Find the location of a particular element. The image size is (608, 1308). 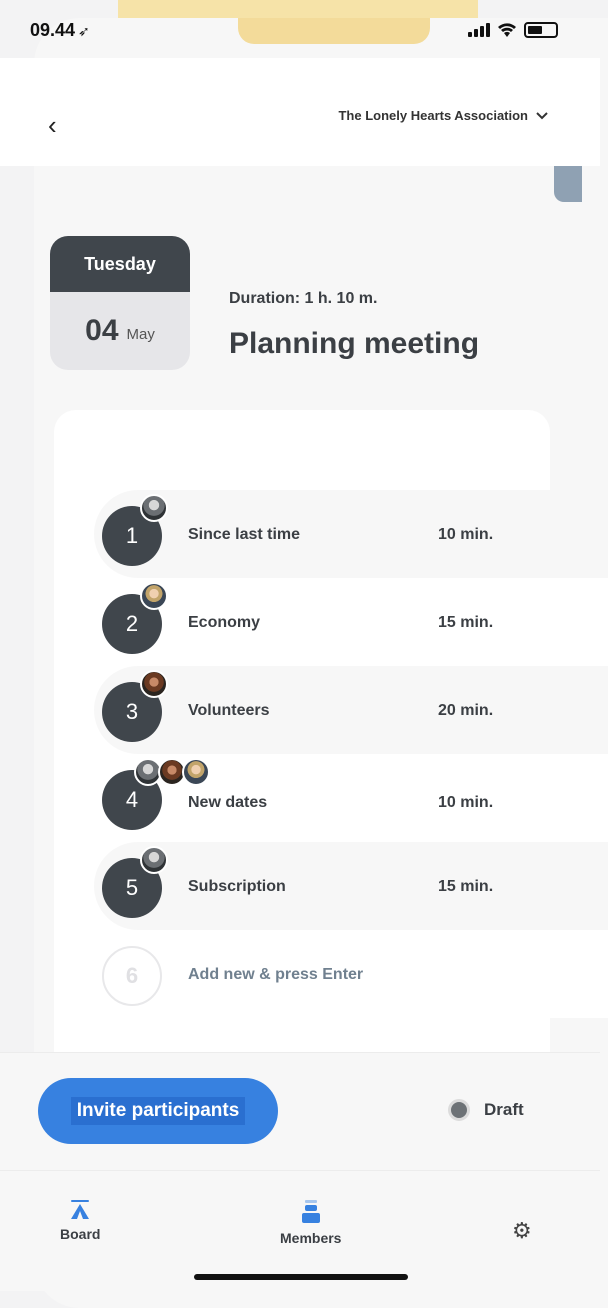

day-label: Tuesday is located at coordinates (120, 264).